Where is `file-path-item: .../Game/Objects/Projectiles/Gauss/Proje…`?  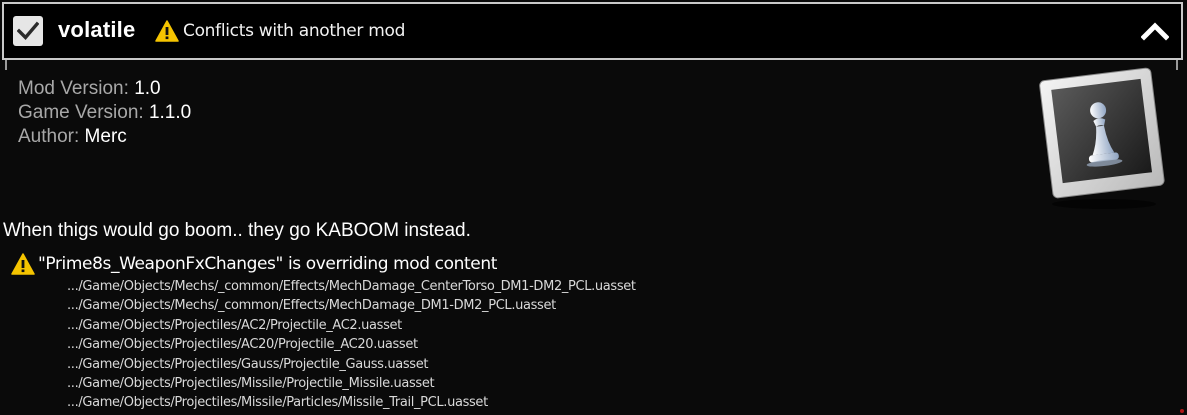 file-path-item: .../Game/Objects/Projectiles/Gauss/Proje… is located at coordinates (248, 364).